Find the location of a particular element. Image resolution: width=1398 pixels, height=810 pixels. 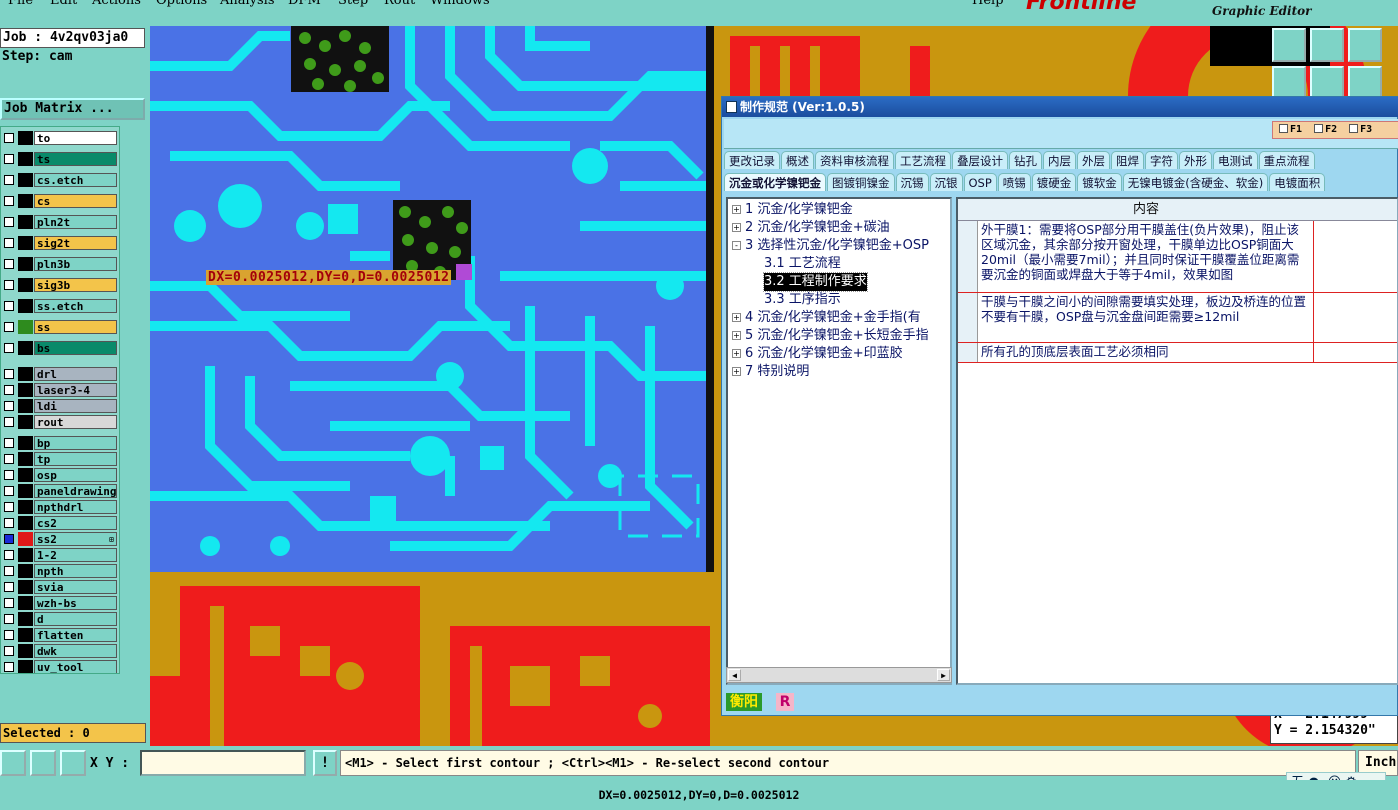

layer-name: osp is located at coordinates (75, 475).